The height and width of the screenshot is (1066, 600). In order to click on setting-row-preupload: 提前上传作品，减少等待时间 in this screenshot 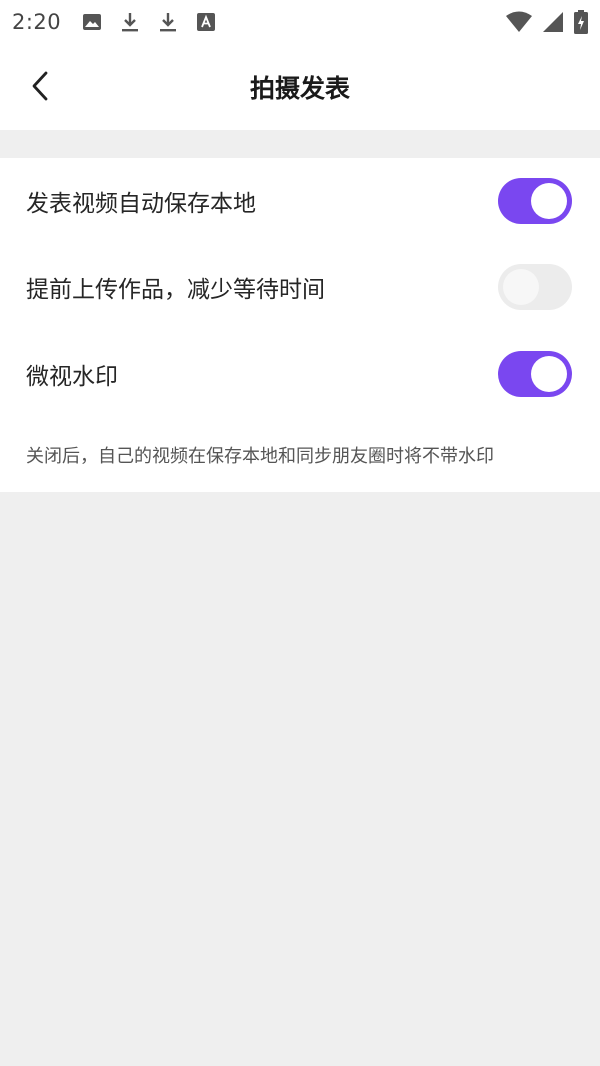, I will do `click(300, 287)`.